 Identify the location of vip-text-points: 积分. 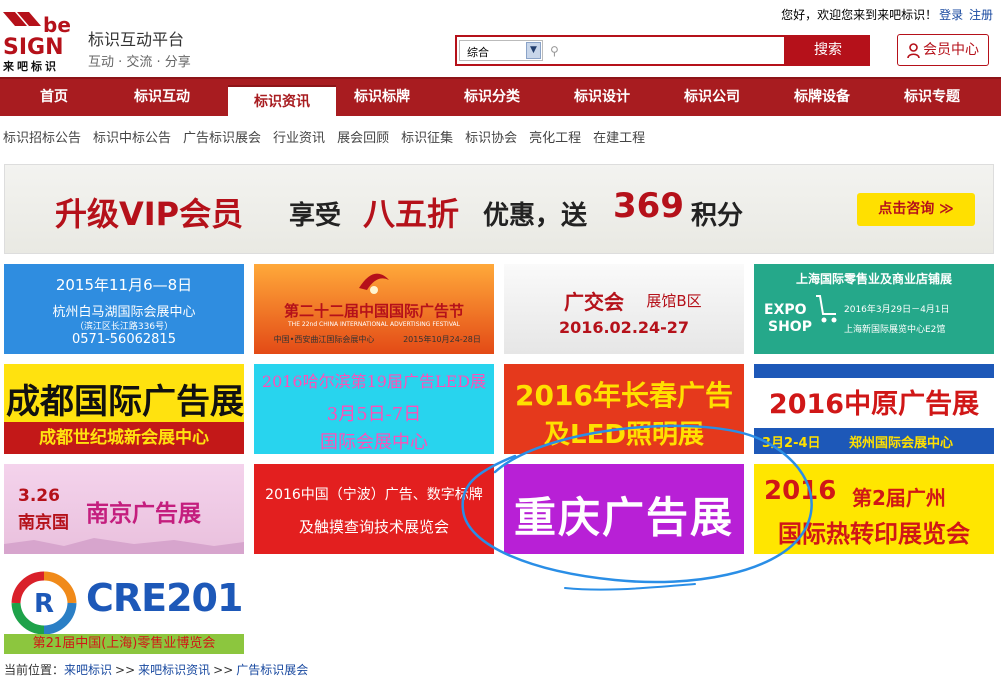
(717, 216).